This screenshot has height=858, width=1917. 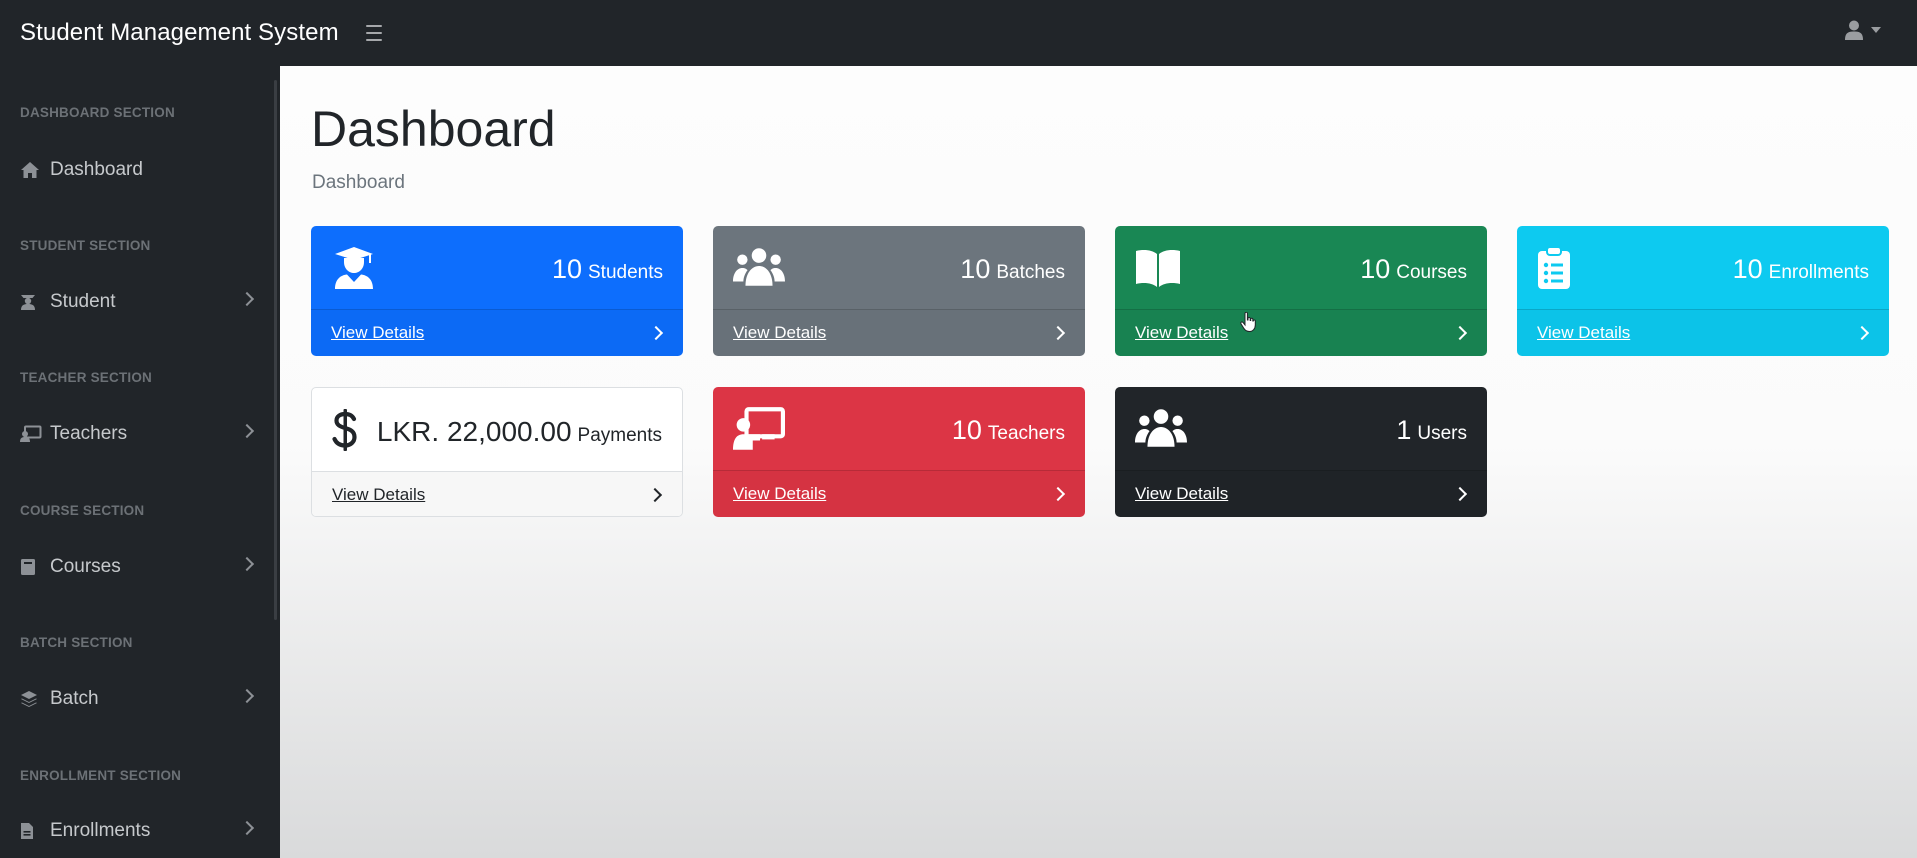 What do you see at coordinates (1818, 272) in the screenshot?
I see `enrollments-label: Enrollments` at bounding box center [1818, 272].